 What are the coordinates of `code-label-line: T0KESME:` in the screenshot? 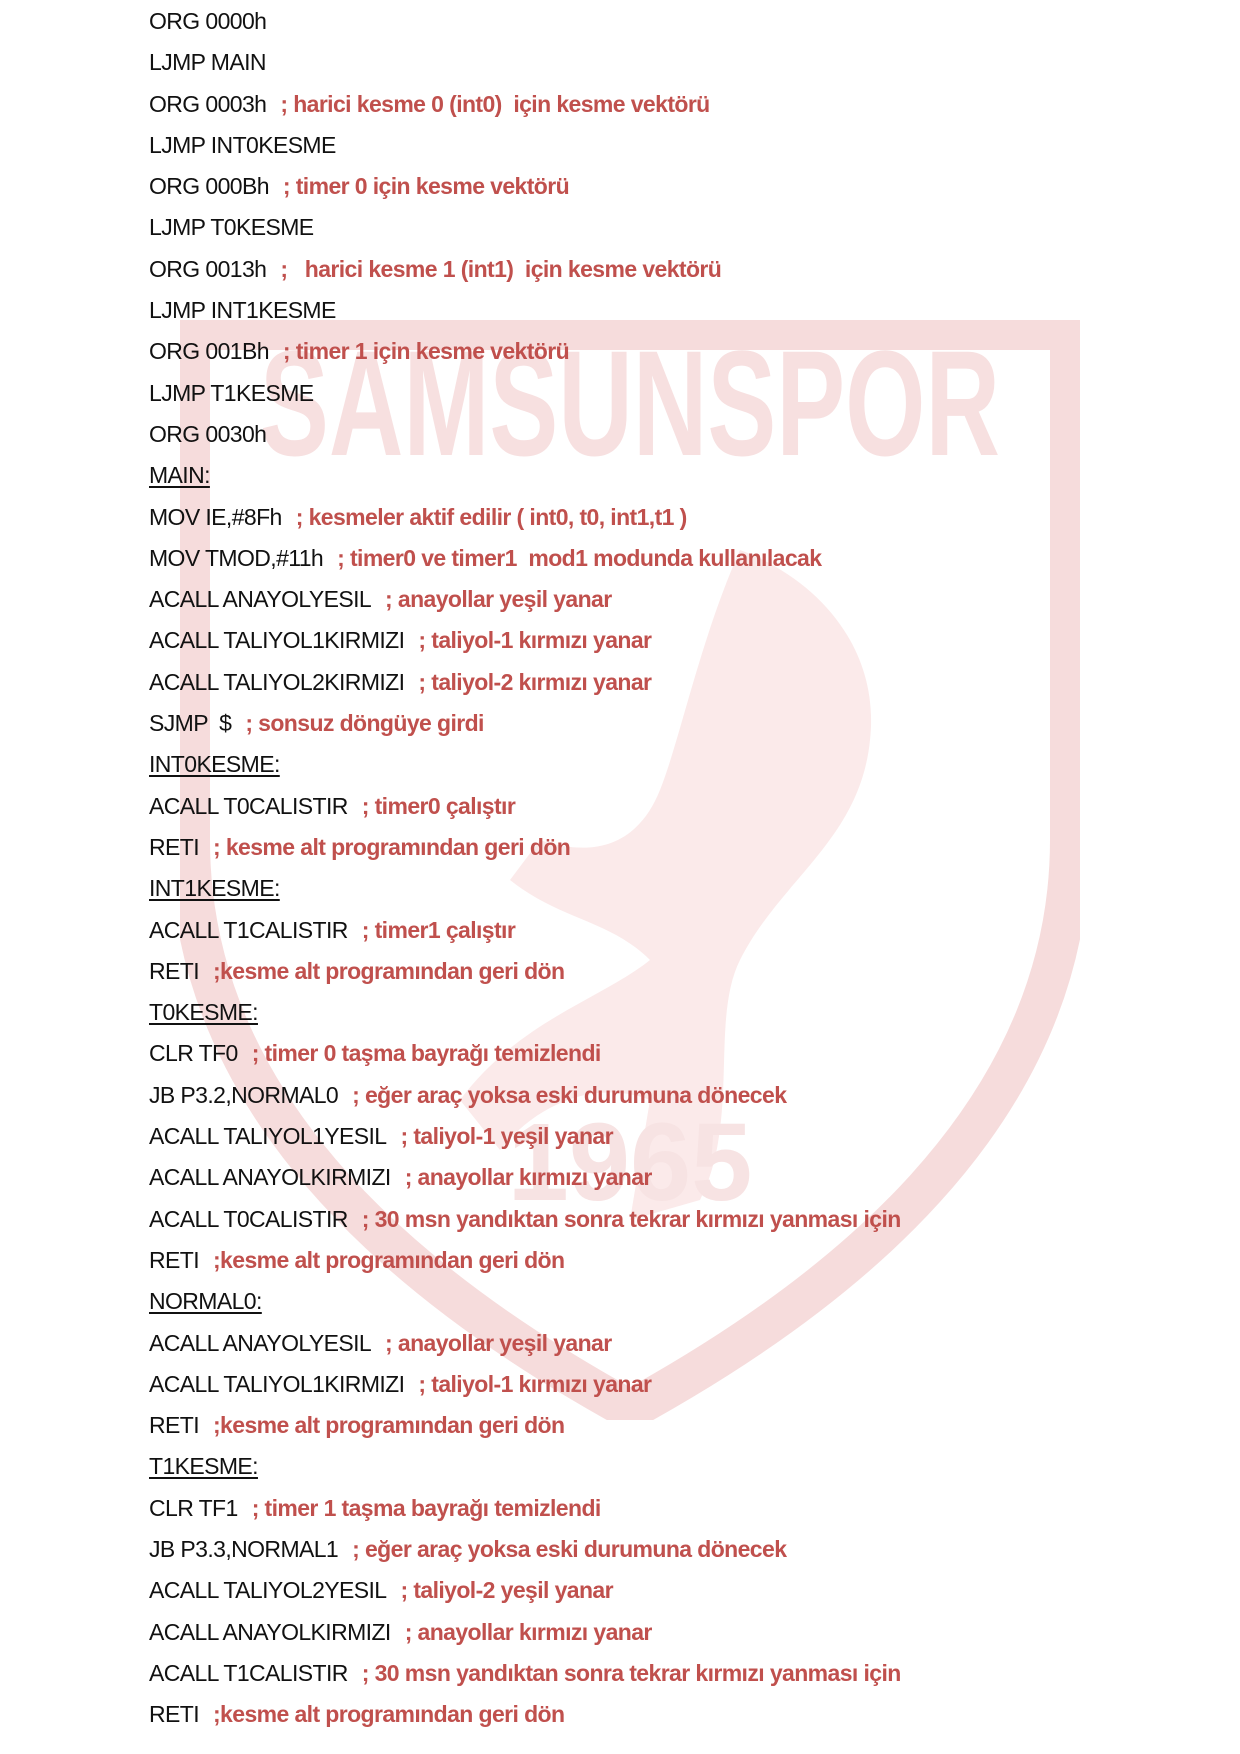 It's located at (525, 1013).